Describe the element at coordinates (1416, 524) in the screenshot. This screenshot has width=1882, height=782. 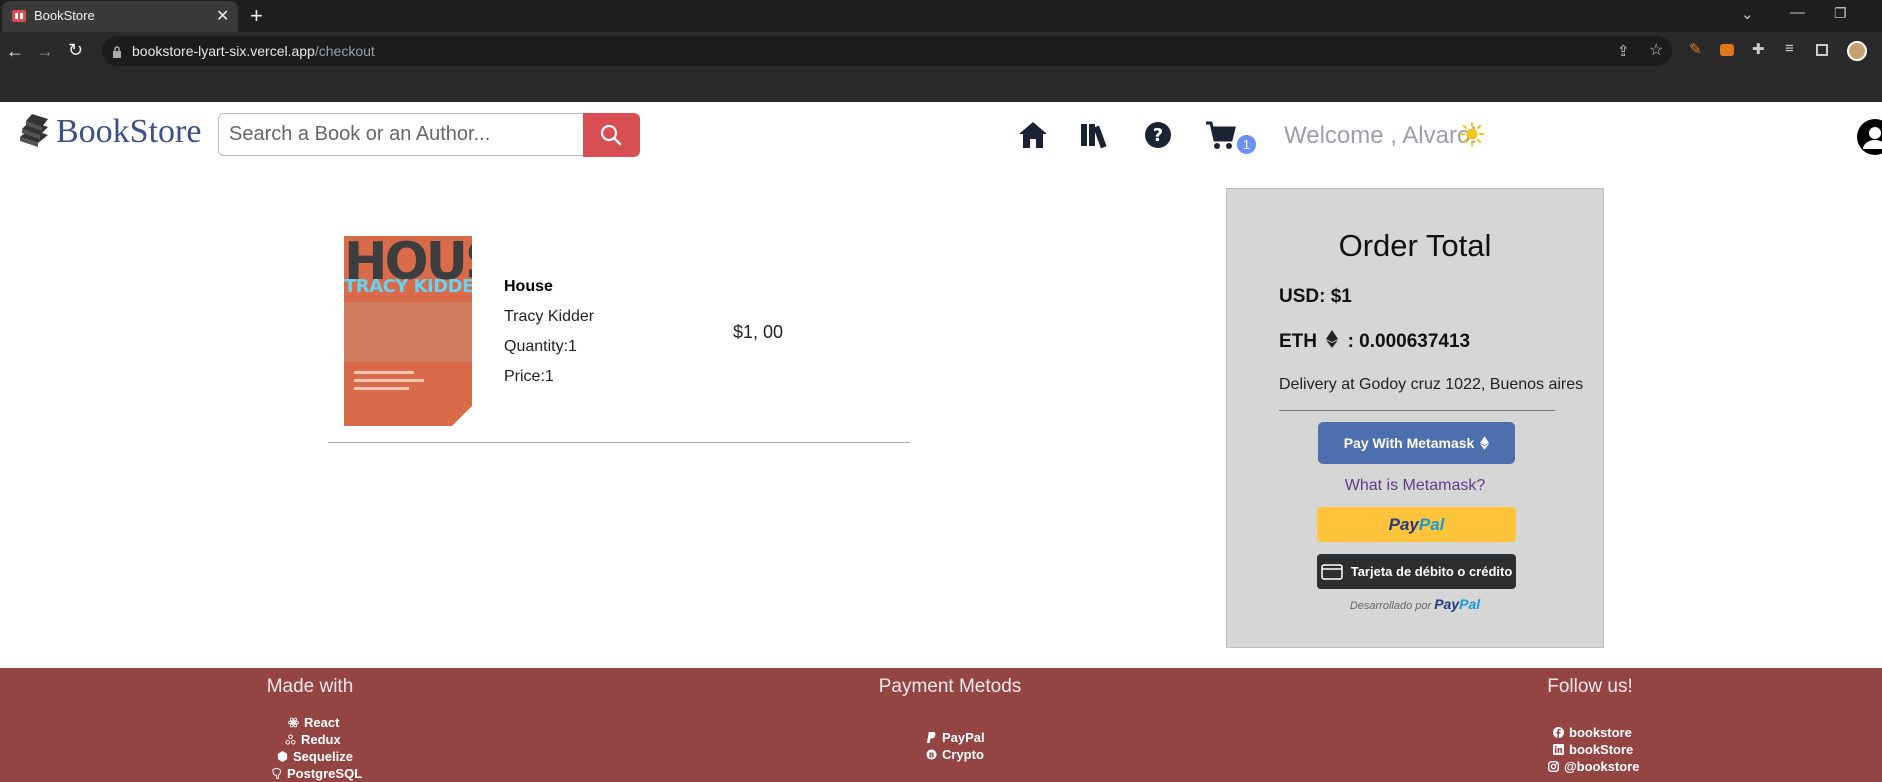
I see `paypal-button: Pay Pal` at that location.